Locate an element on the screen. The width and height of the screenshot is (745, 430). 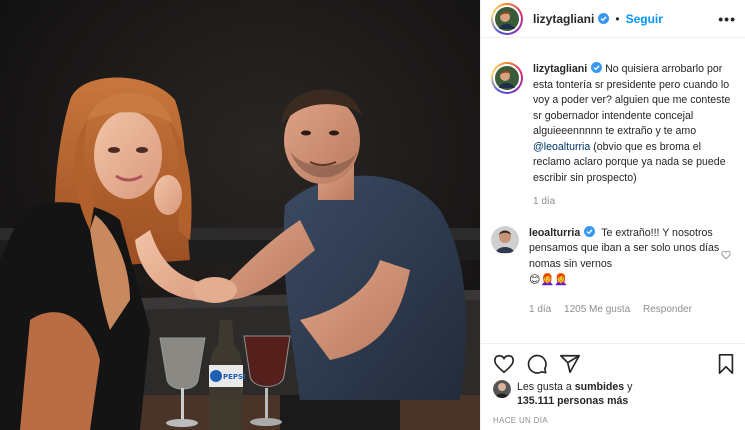
author-avatar-image is located at coordinates (507, 18).